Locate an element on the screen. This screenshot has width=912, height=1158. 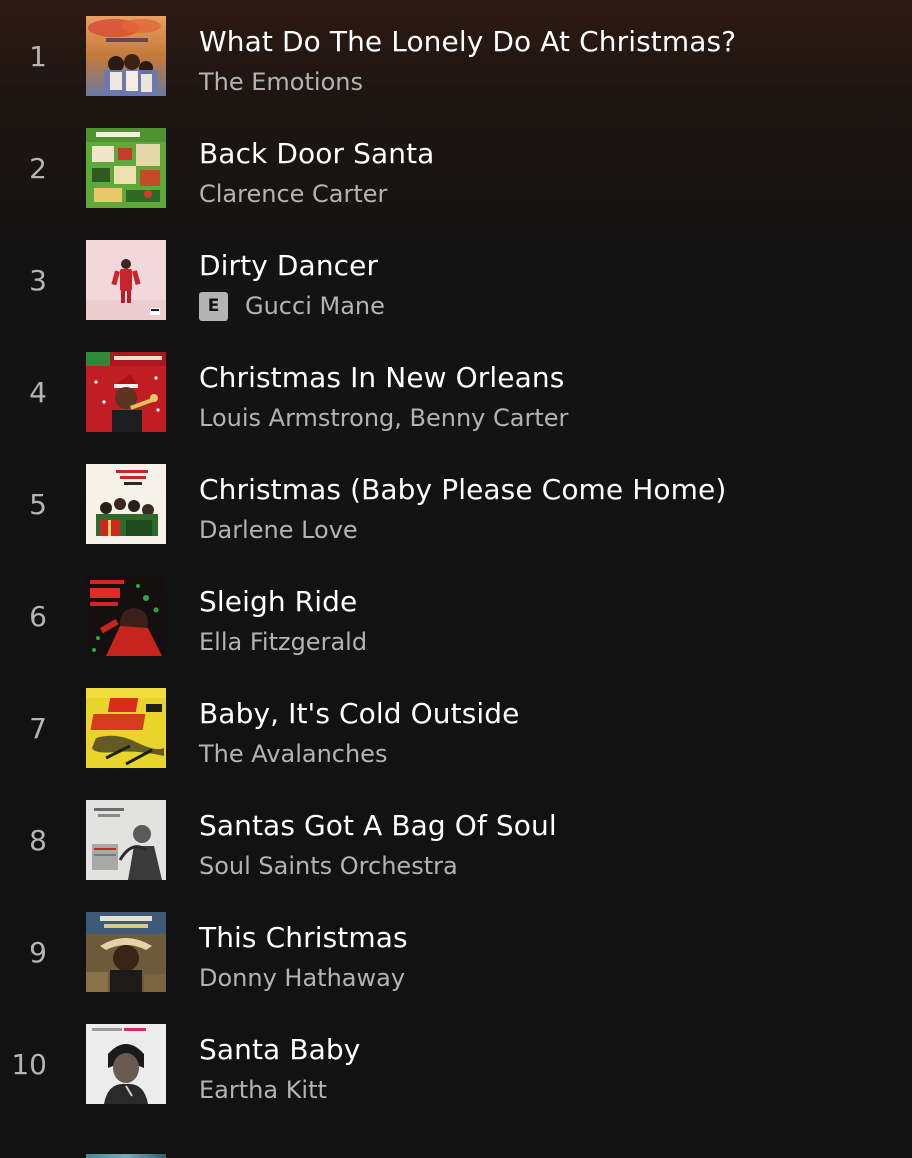
track-title: Christmas In New Orleans is located at coordinates (381, 378).